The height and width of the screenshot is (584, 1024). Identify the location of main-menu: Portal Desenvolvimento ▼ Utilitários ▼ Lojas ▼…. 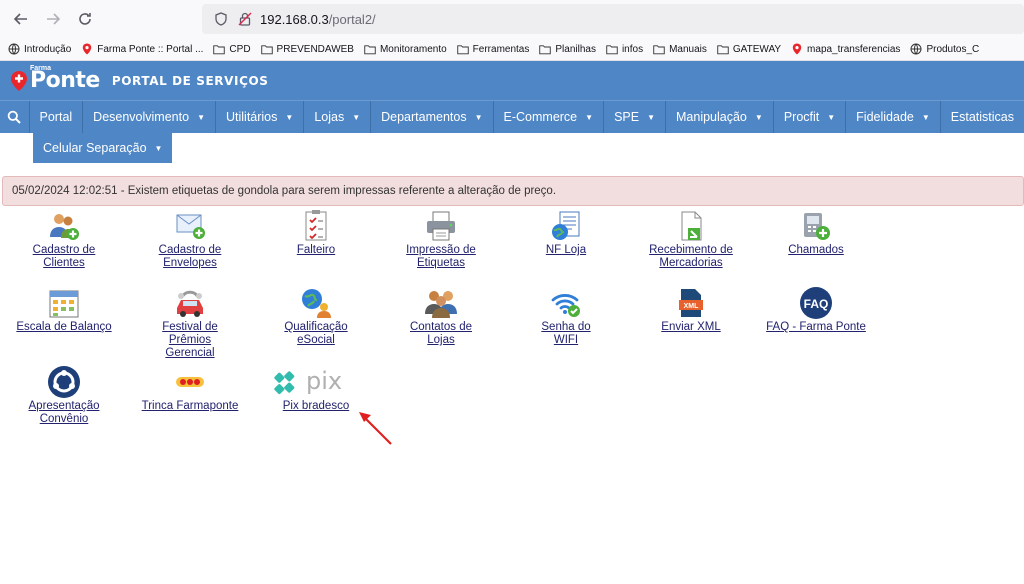
(512, 116).